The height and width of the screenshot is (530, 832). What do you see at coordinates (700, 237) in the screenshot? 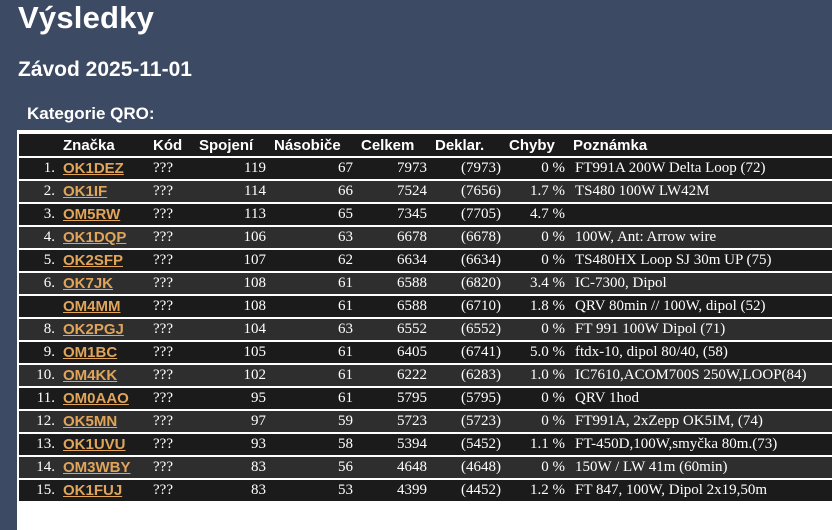
I see `note-cell: 100W, Ant: Arrow wire` at bounding box center [700, 237].